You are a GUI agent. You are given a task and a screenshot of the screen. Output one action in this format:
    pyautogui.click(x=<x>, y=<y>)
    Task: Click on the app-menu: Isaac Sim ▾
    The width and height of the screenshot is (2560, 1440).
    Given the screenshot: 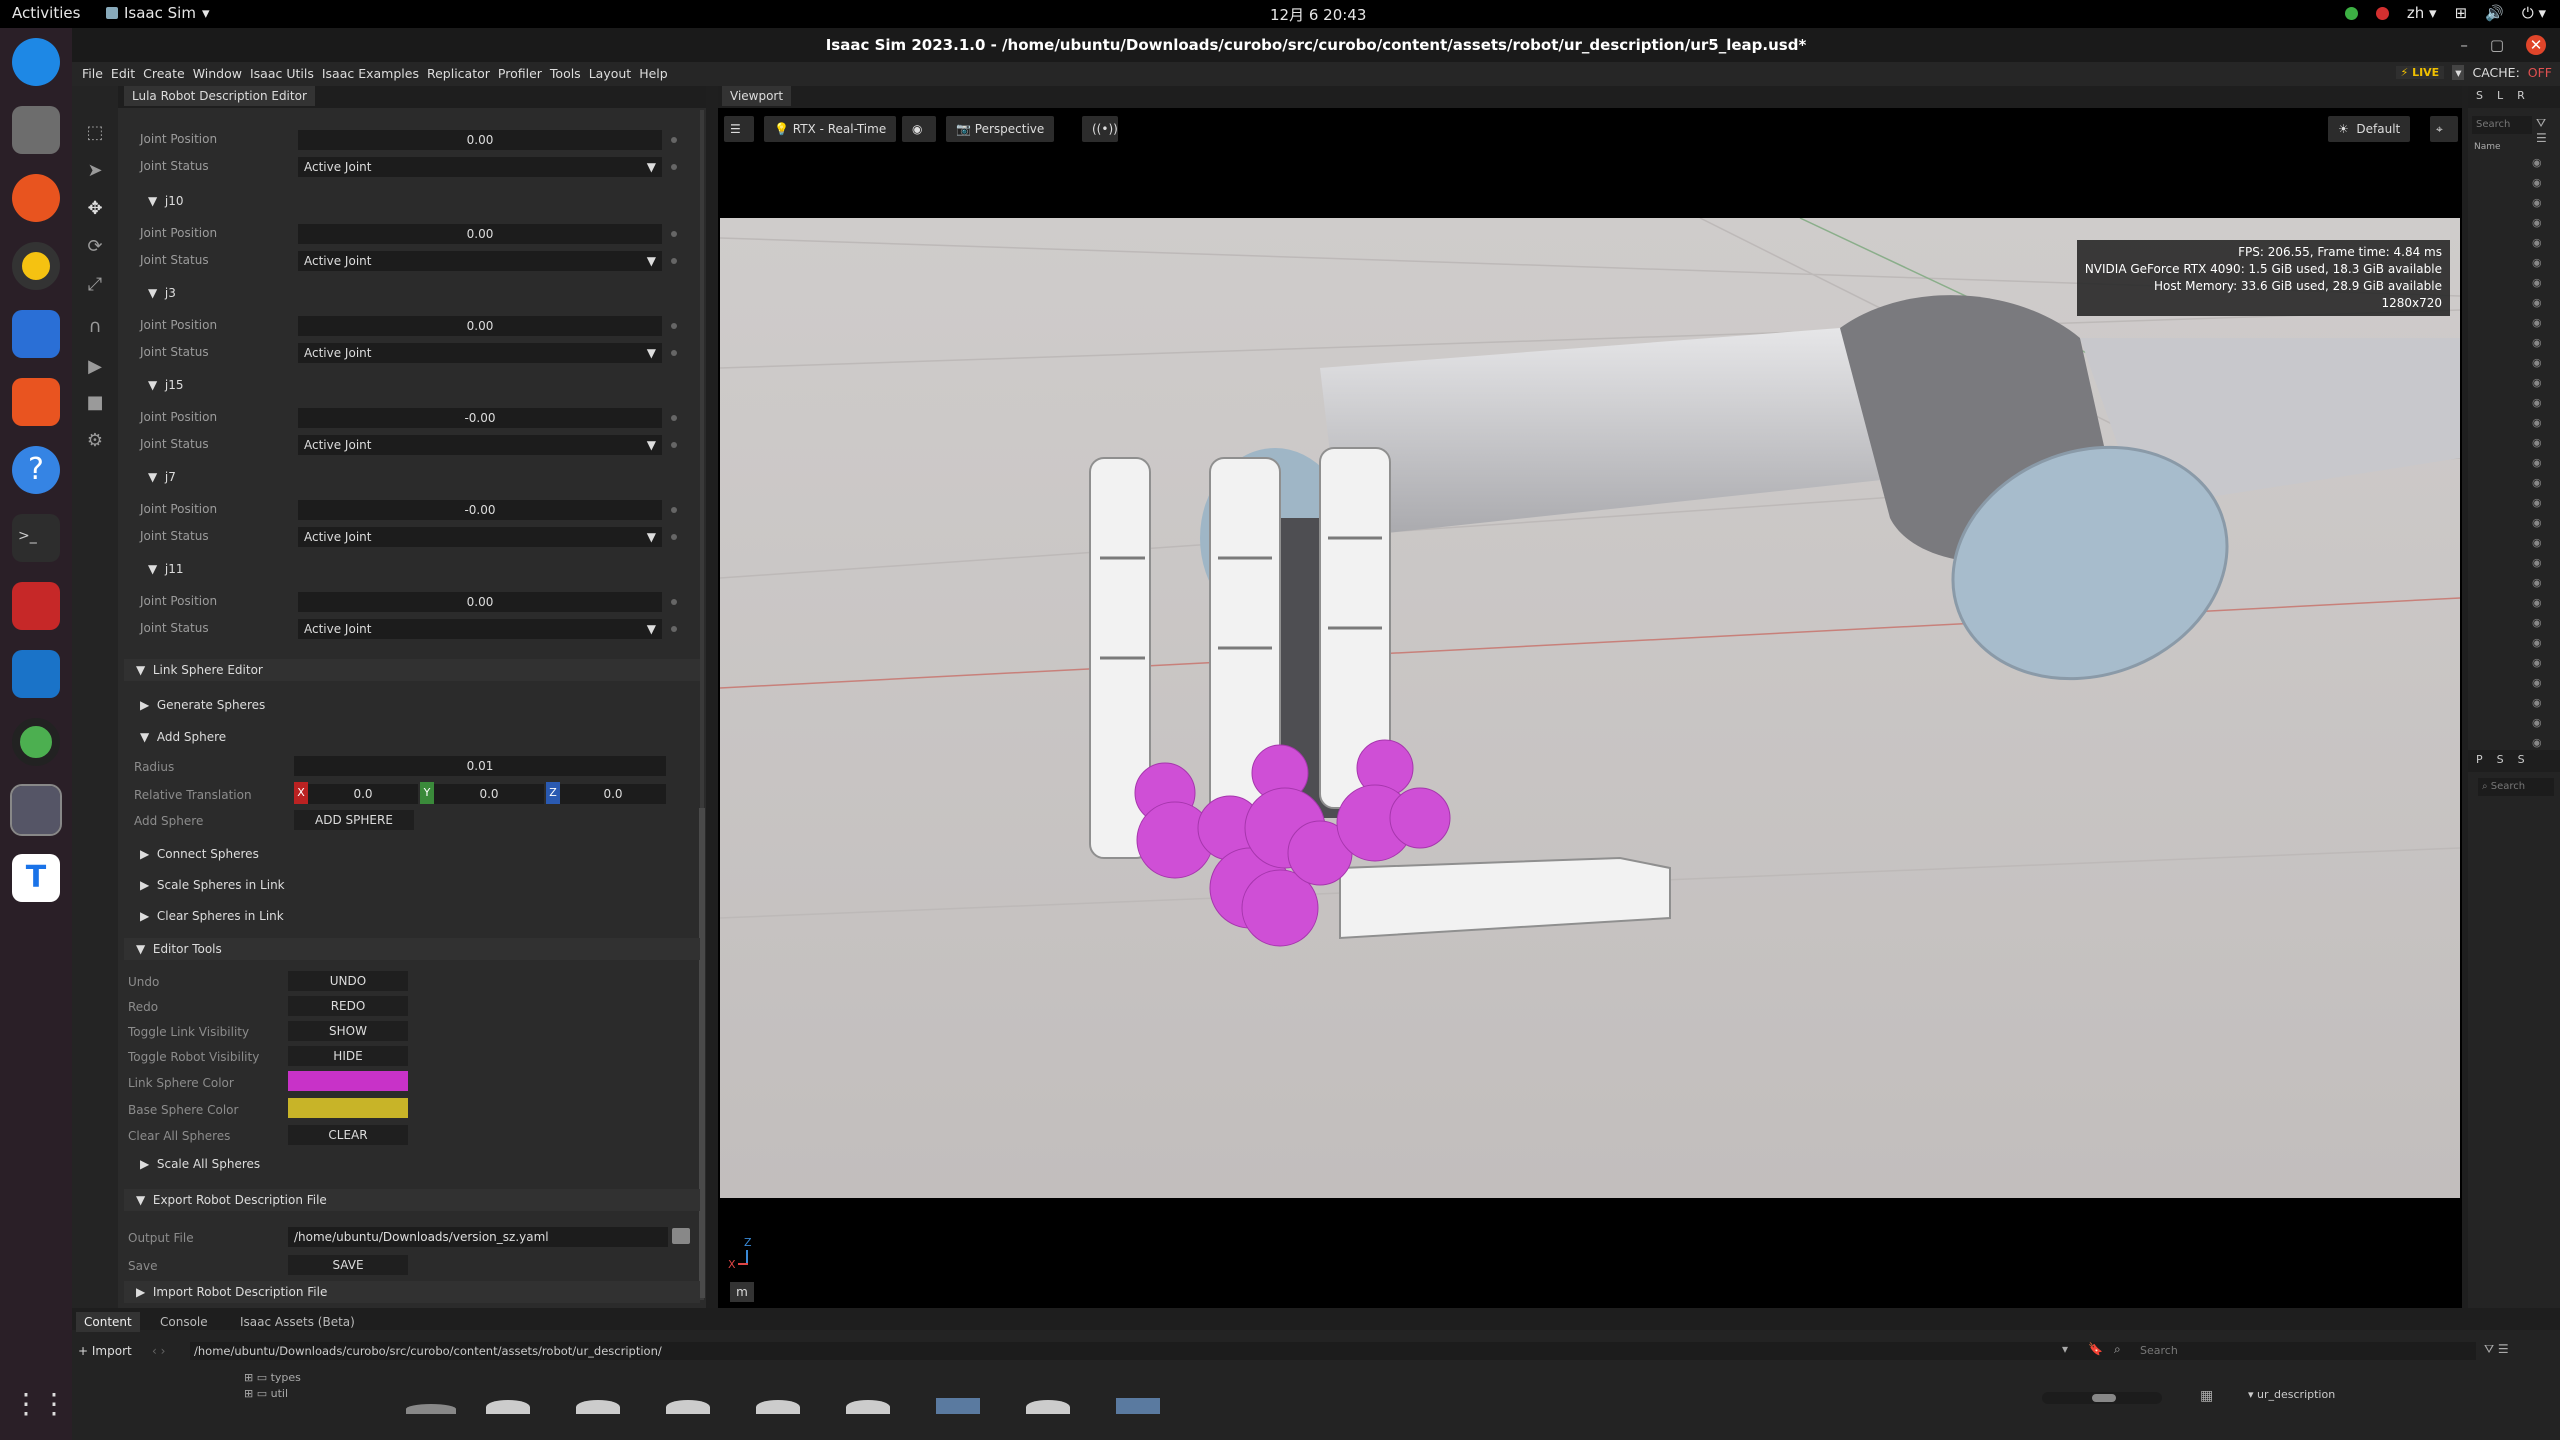 What is the action you would take?
    pyautogui.click(x=157, y=13)
    